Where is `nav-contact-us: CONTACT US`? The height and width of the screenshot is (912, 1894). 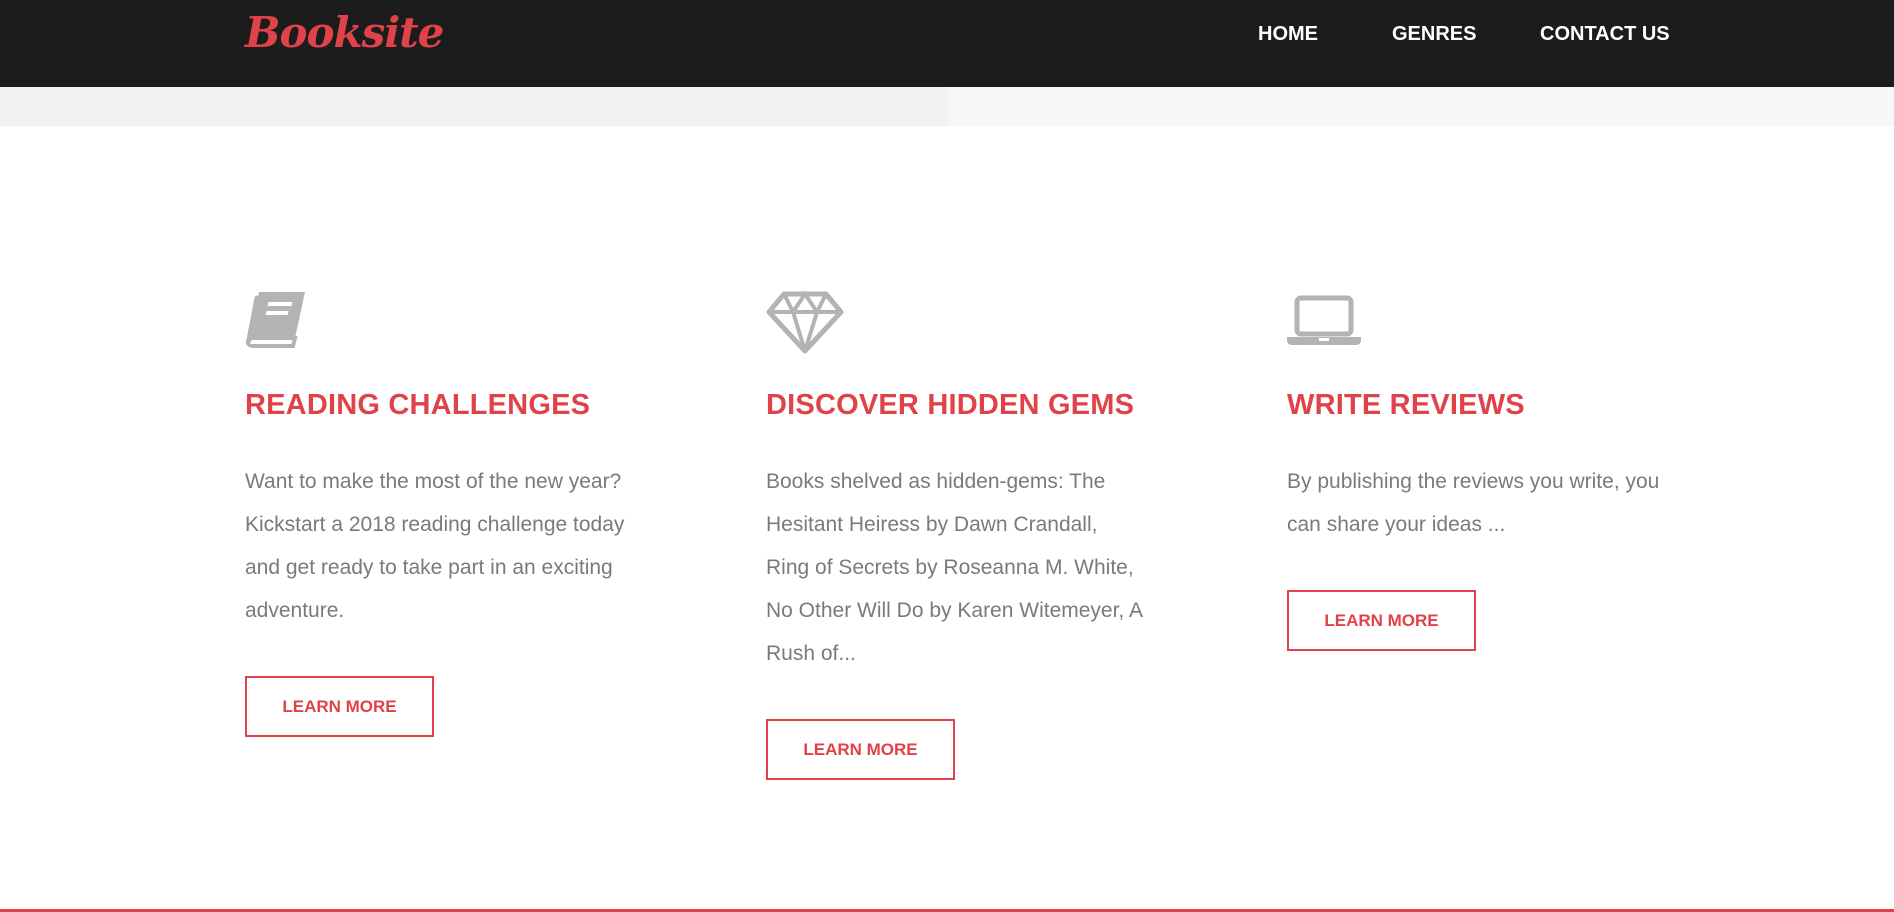
nav-contact-us: CONTACT US is located at coordinates (1605, 34).